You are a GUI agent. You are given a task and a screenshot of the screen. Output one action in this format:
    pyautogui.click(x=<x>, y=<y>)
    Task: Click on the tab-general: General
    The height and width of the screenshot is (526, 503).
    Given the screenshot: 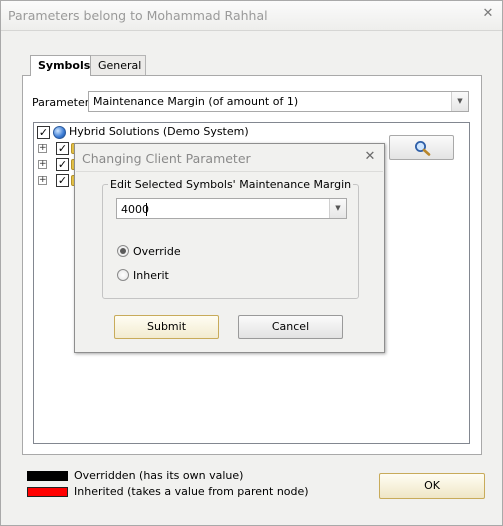 What is the action you would take?
    pyautogui.click(x=118, y=65)
    